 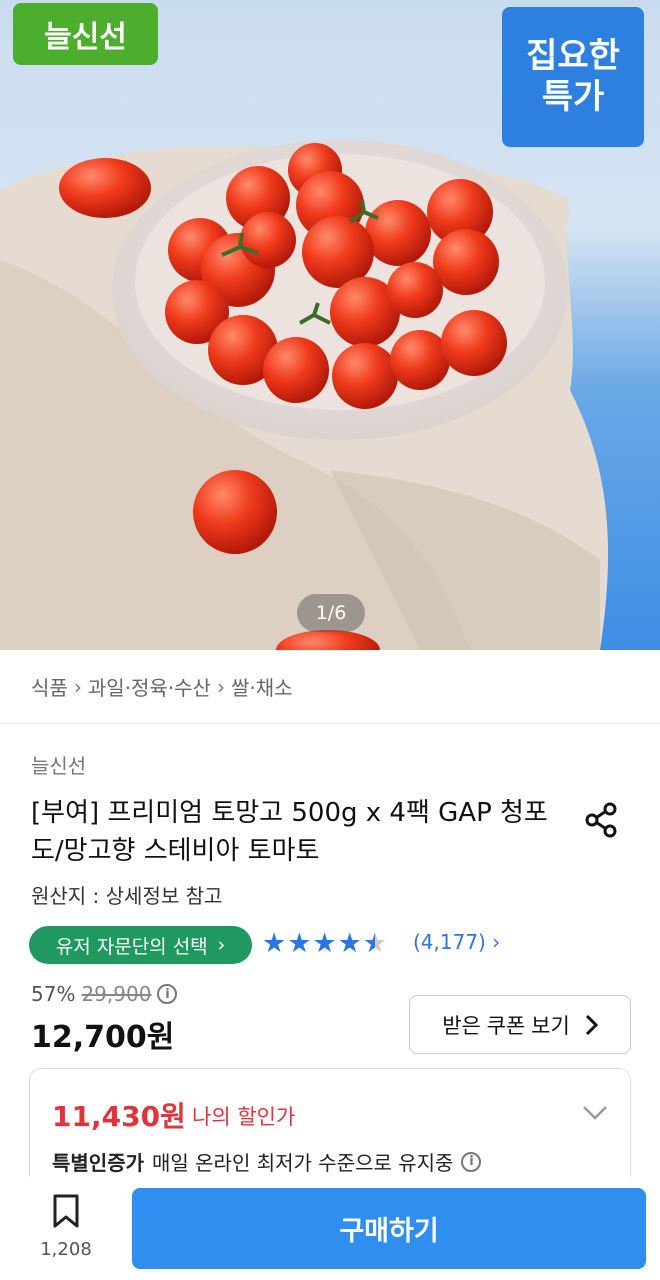 What do you see at coordinates (389, 1228) in the screenshot?
I see `buy-button: 구매하기` at bounding box center [389, 1228].